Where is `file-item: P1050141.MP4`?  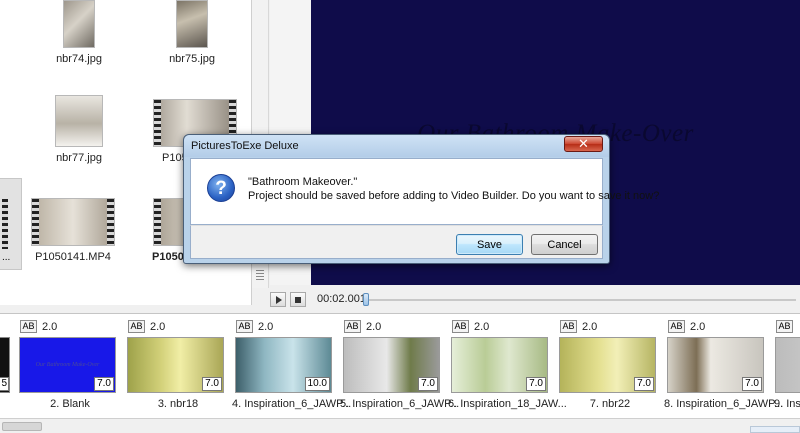
file-item: P1050141.MP4 is located at coordinates (73, 230).